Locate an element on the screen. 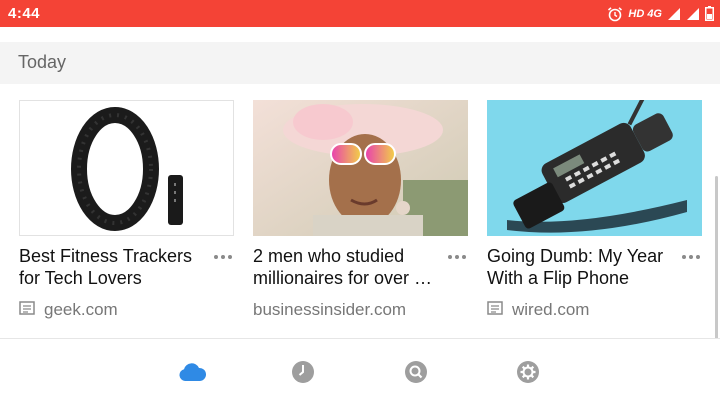 The width and height of the screenshot is (720, 405). network-label: HD 4G is located at coordinates (645, 13).